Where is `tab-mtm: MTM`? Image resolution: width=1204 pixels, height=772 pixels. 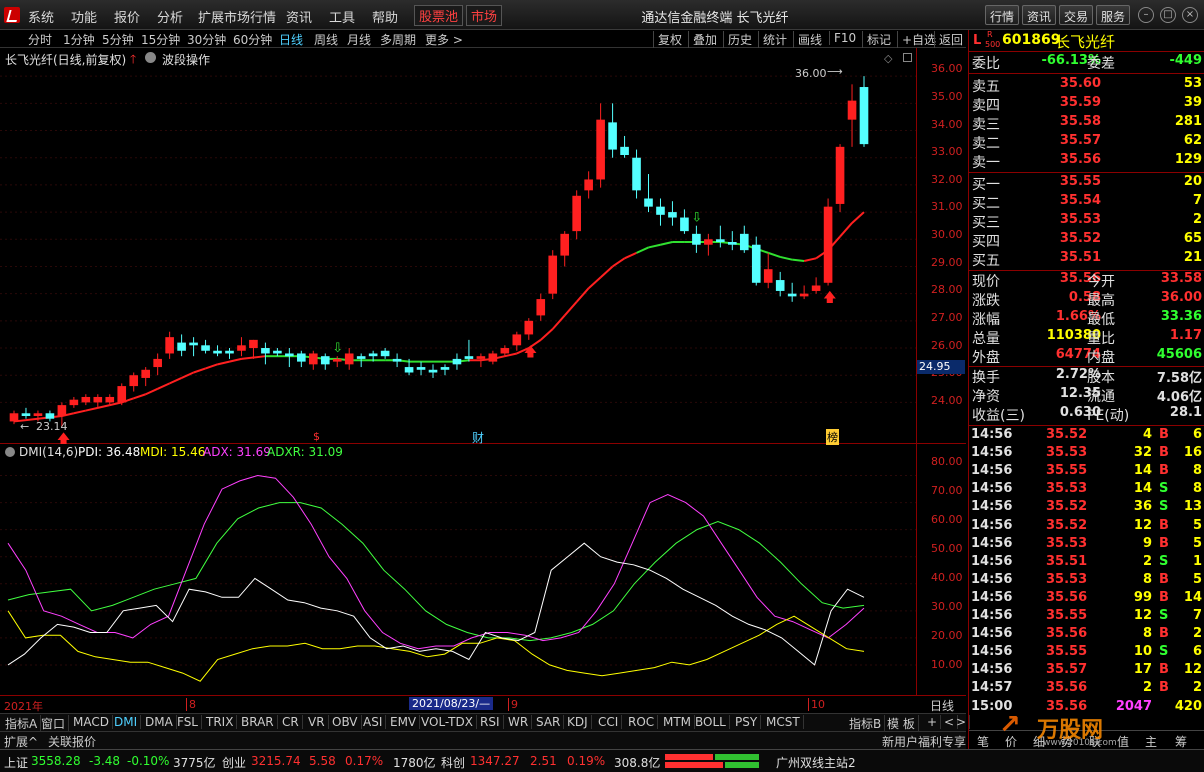
tab-mtm: MTM is located at coordinates (678, 722).